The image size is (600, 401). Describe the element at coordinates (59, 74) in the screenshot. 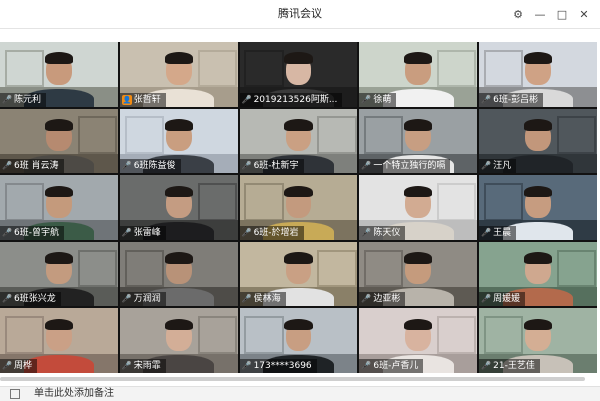

I see `participant-video-tile: 🎤 陈元利` at that location.